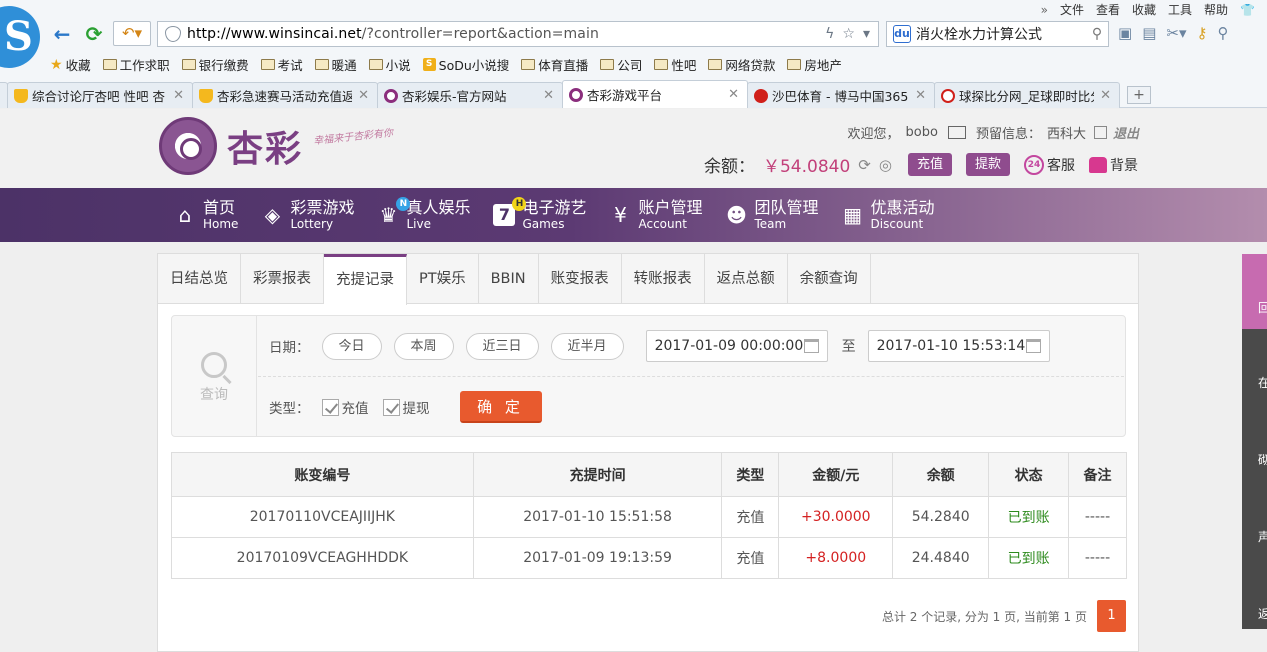 Image resolution: width=1267 pixels, height=652 pixels. Describe the element at coordinates (100, 95) in the screenshot. I see `browser-tab: 综合讨论厅杏吧 性吧 杏 ✕` at that location.